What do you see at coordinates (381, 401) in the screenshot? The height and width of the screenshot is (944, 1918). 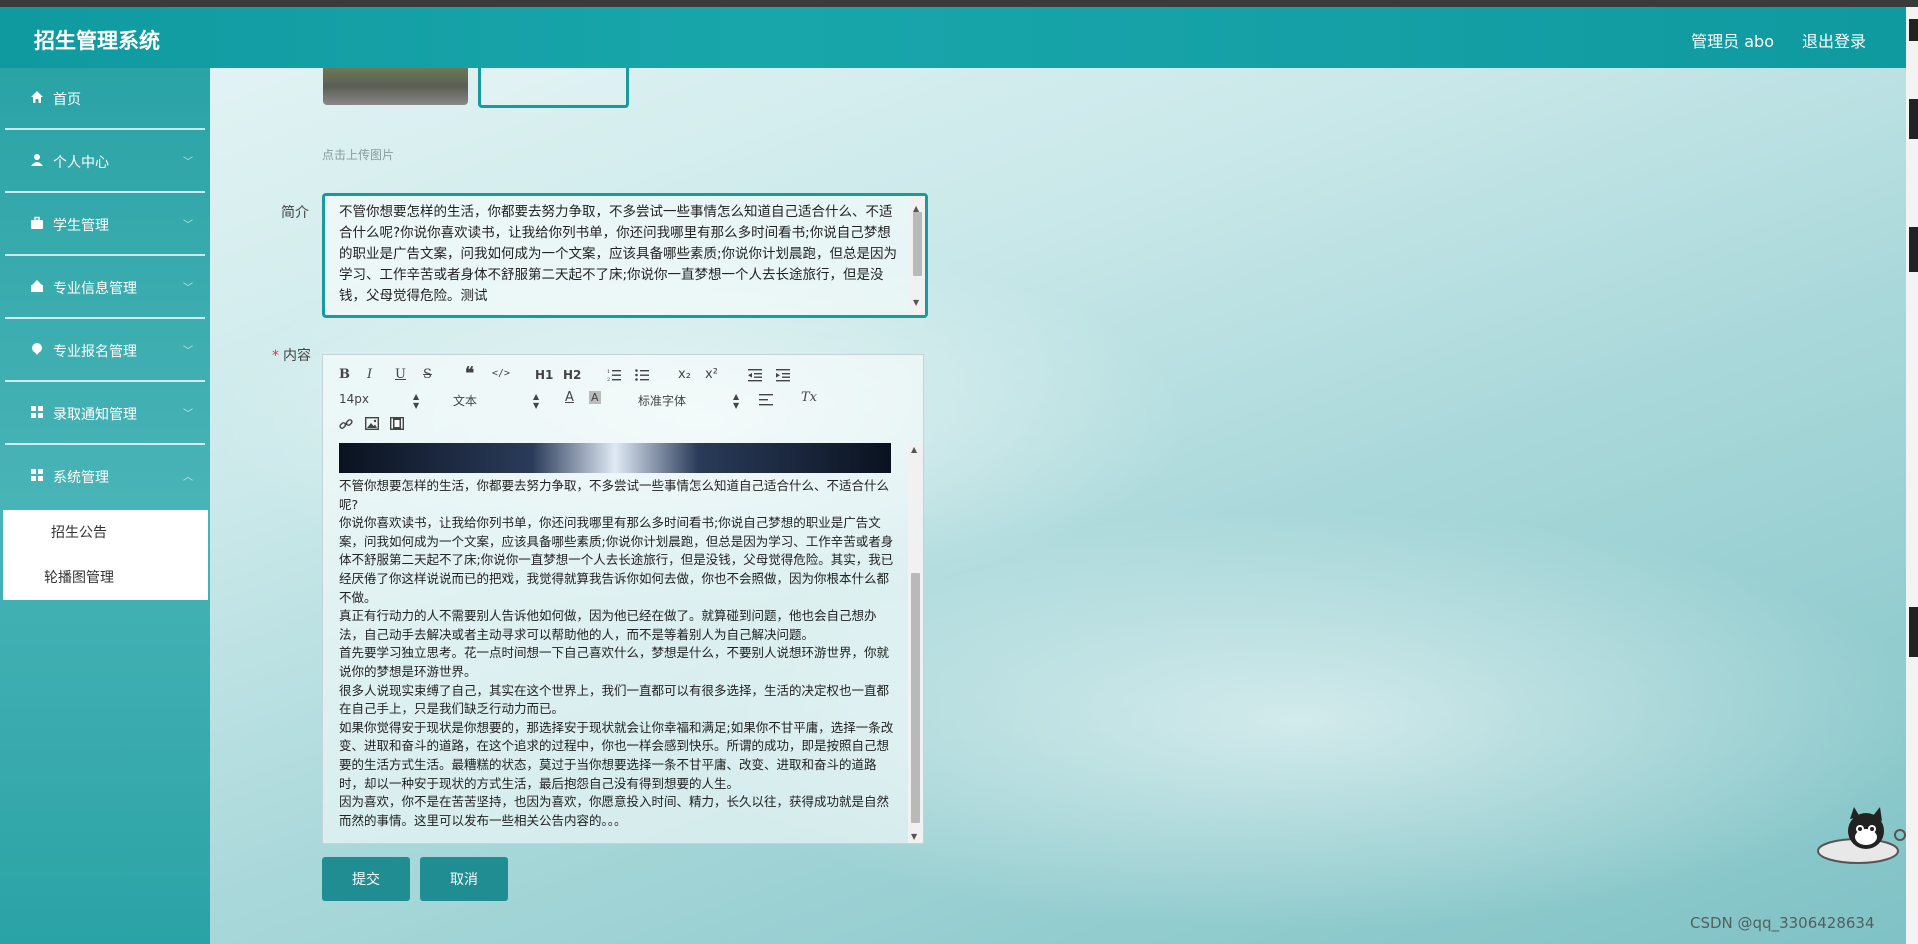 I see `font-size-select: 14px ▲ ▼` at bounding box center [381, 401].